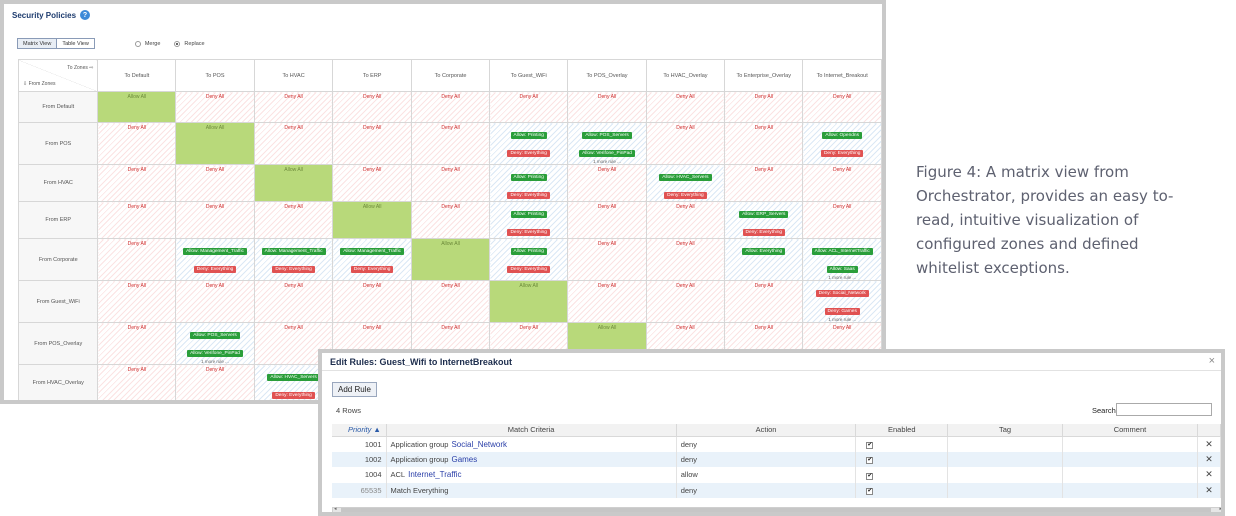  I want to click on tab-matrix-view: Matrix View, so click(37, 43).